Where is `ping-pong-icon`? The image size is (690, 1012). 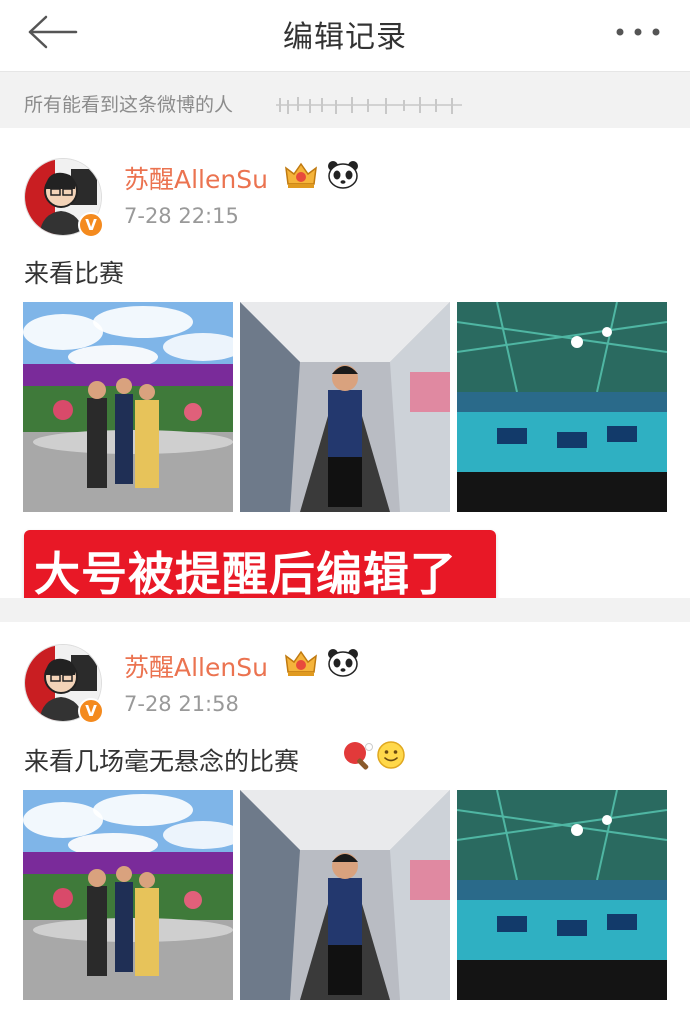 ping-pong-icon is located at coordinates (358, 756).